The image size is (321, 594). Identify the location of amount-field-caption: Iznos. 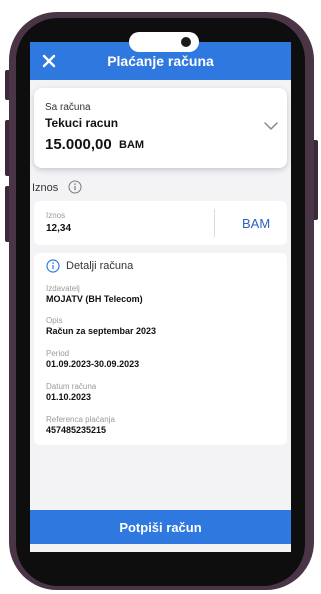
(56, 215).